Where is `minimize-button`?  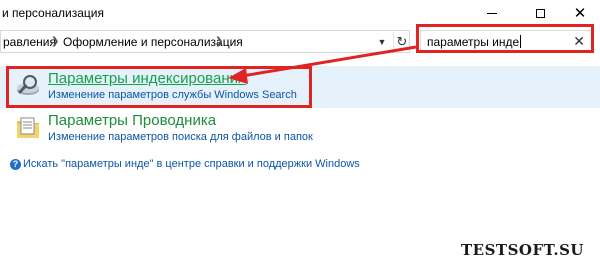
minimize-button is located at coordinates (492, 13).